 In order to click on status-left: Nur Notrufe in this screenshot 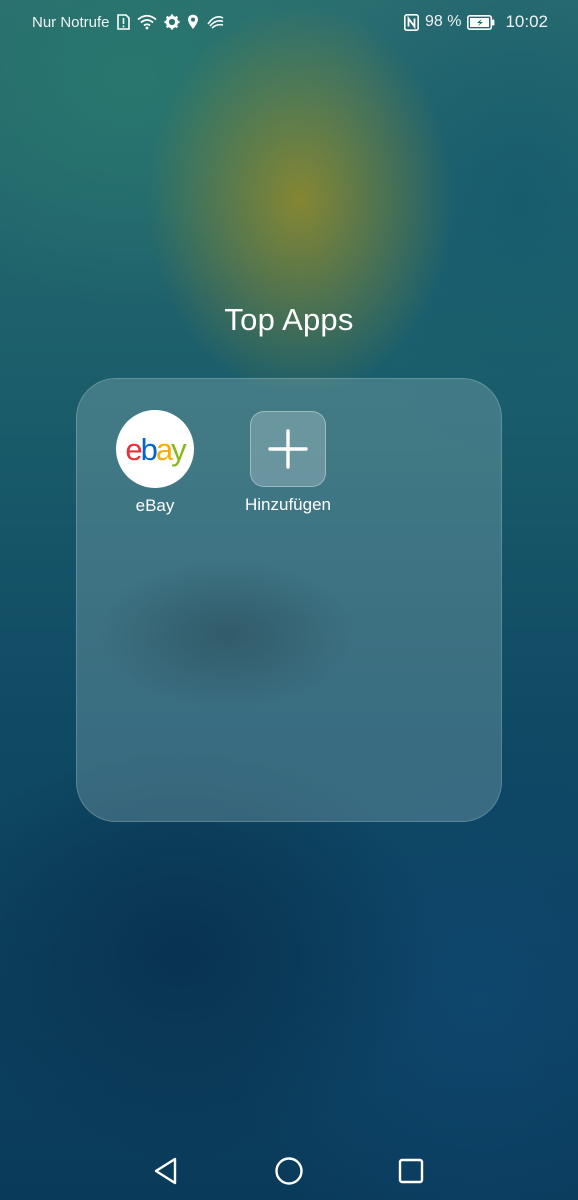, I will do `click(128, 22)`.